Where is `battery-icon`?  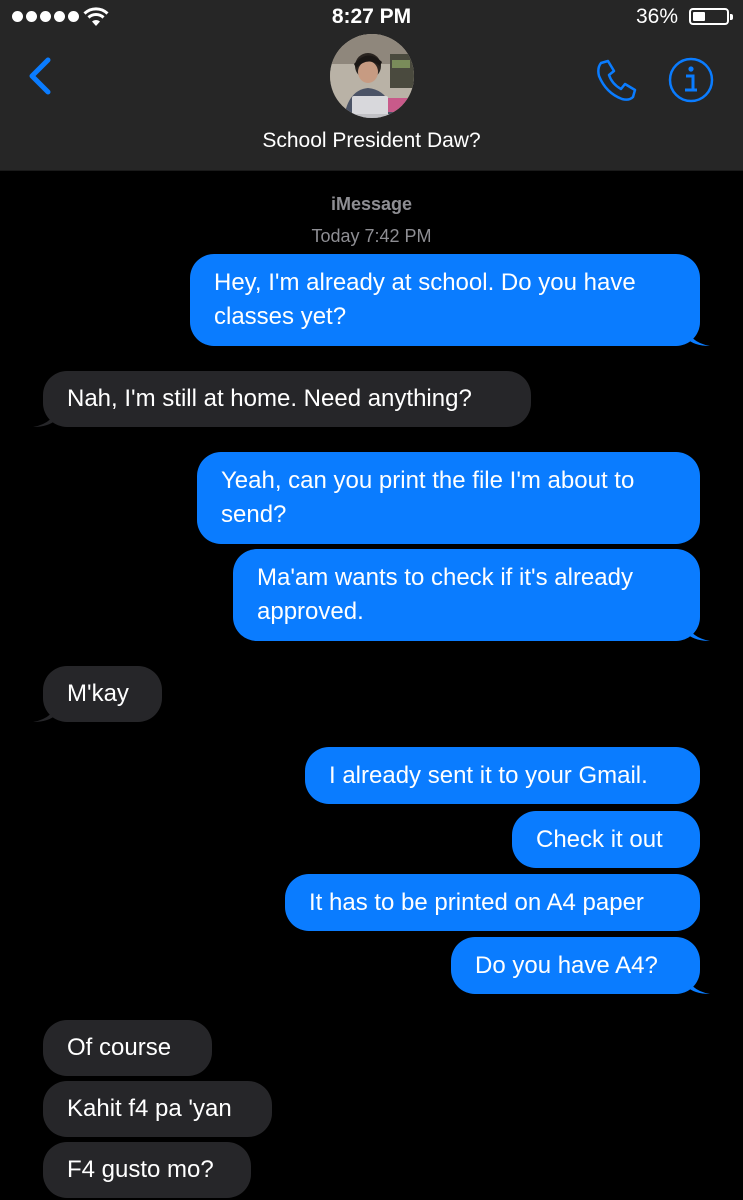
battery-icon is located at coordinates (711, 16).